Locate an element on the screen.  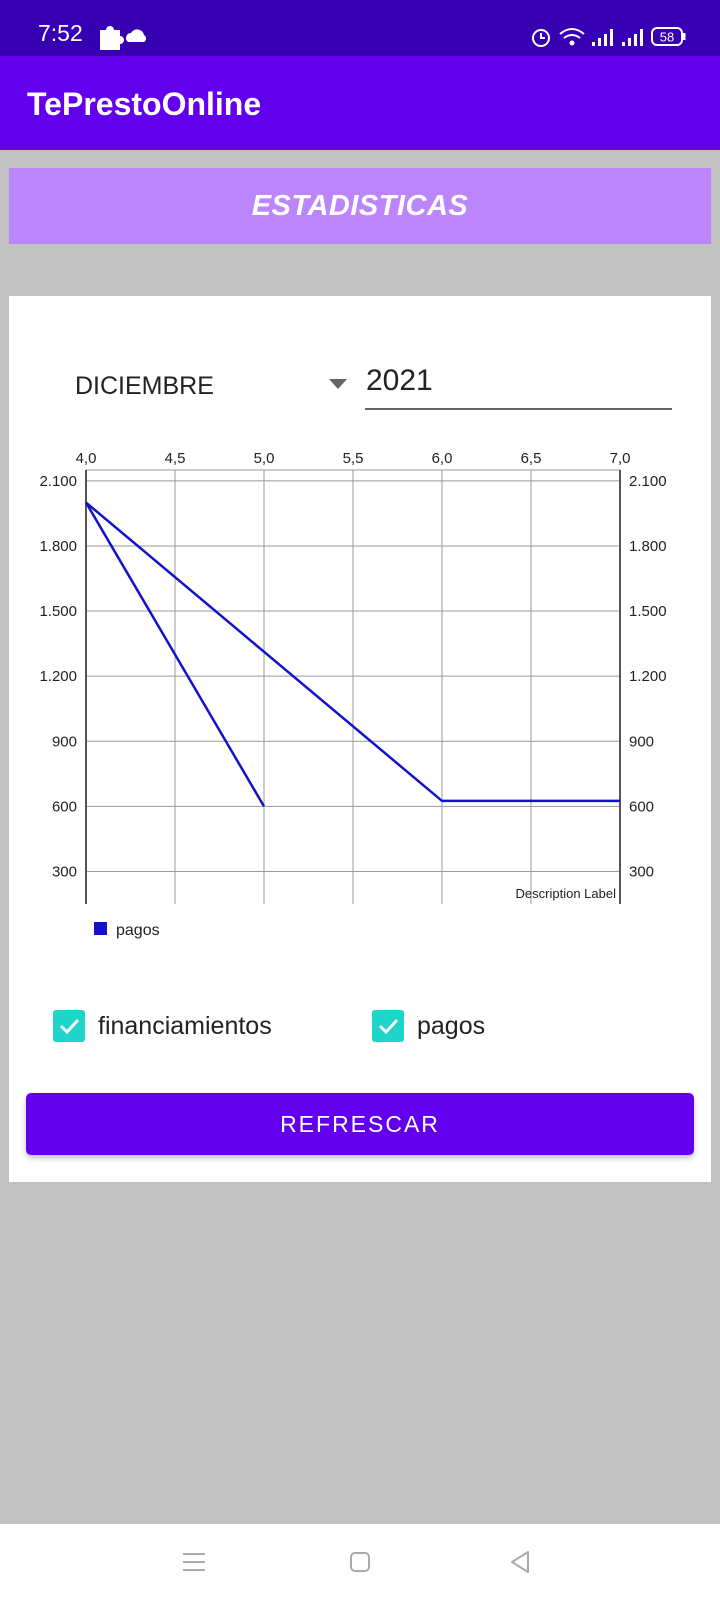
x-tick-label: 7,0 is located at coordinates (620, 458).